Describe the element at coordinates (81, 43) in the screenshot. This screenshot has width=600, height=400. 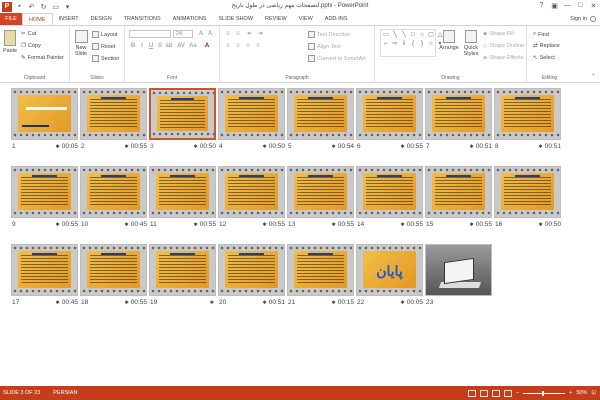
I see `new-slide-button: New Slide` at that location.